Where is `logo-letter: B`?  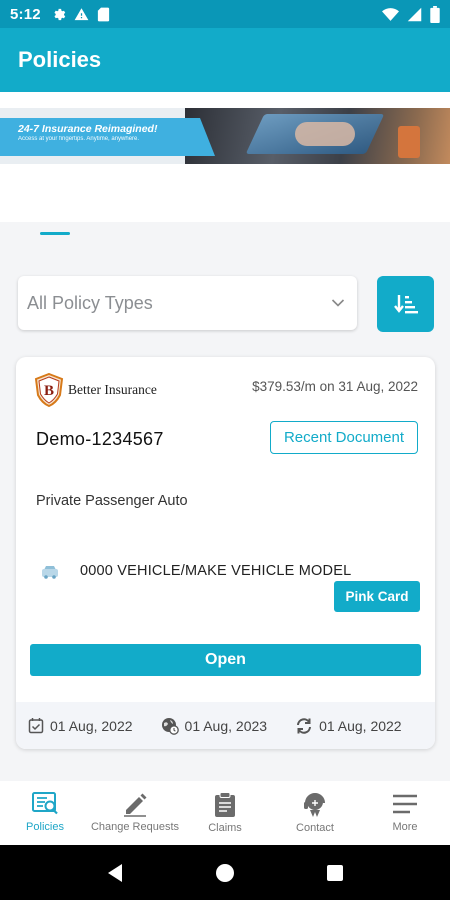 logo-letter: B is located at coordinates (49, 391).